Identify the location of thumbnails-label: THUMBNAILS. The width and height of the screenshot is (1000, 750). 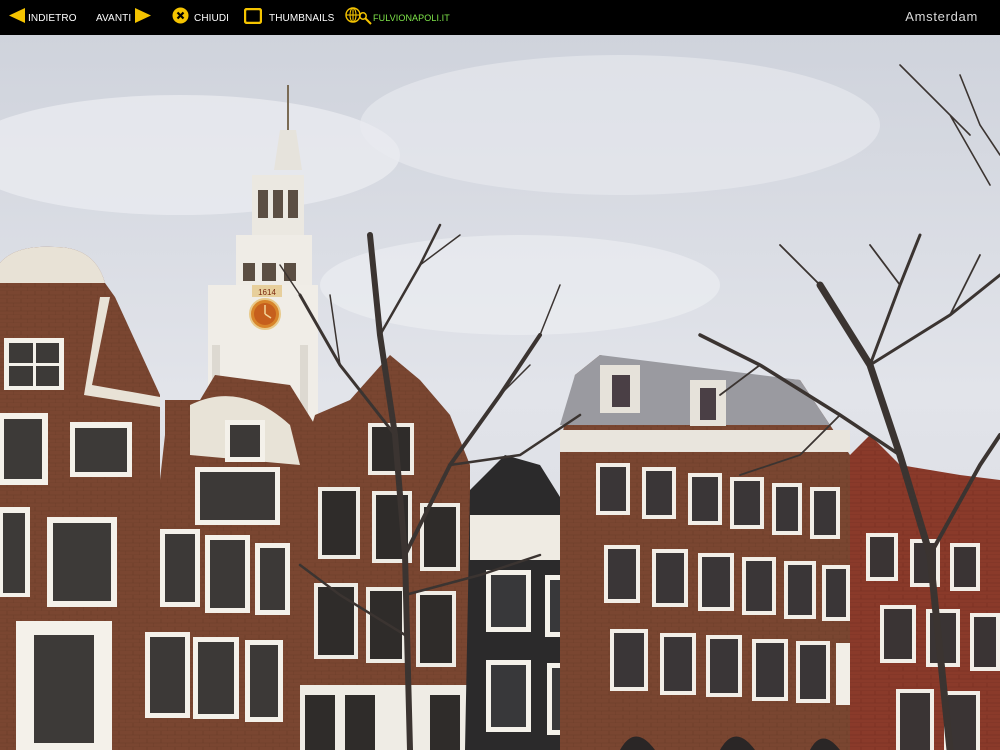
(302, 18).